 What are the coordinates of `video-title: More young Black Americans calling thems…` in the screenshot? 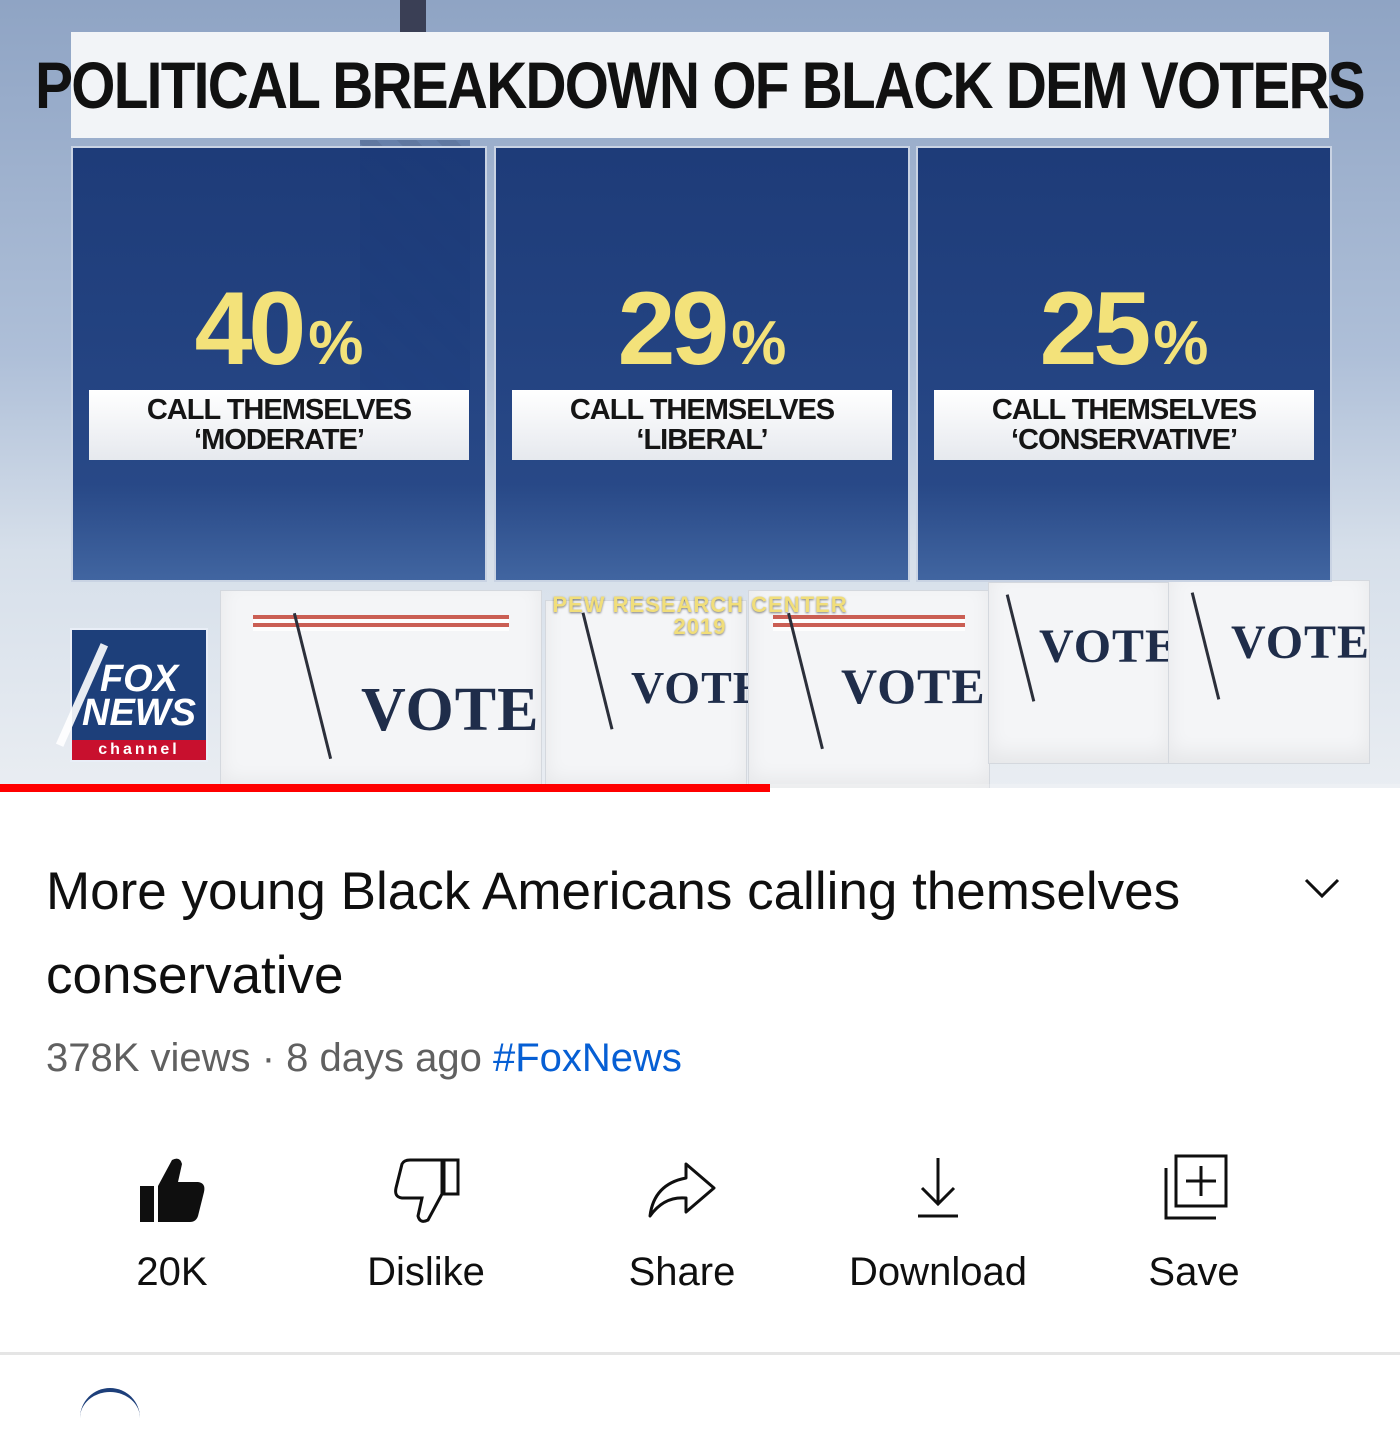 It's located at (636, 934).